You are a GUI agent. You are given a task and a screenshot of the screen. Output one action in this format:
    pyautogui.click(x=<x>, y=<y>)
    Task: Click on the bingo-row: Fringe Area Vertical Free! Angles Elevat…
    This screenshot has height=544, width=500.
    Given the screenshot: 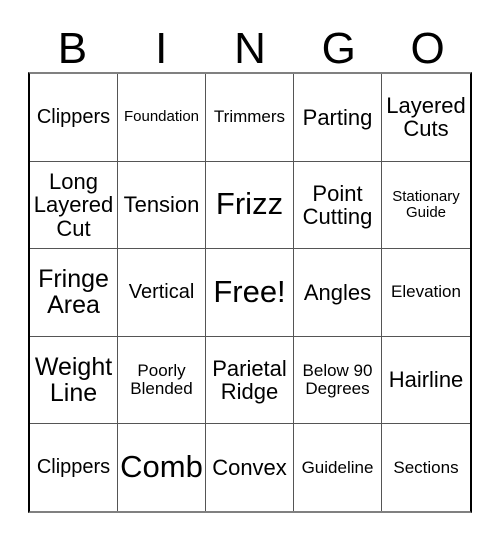 What is the action you would take?
    pyautogui.click(x=250, y=293)
    